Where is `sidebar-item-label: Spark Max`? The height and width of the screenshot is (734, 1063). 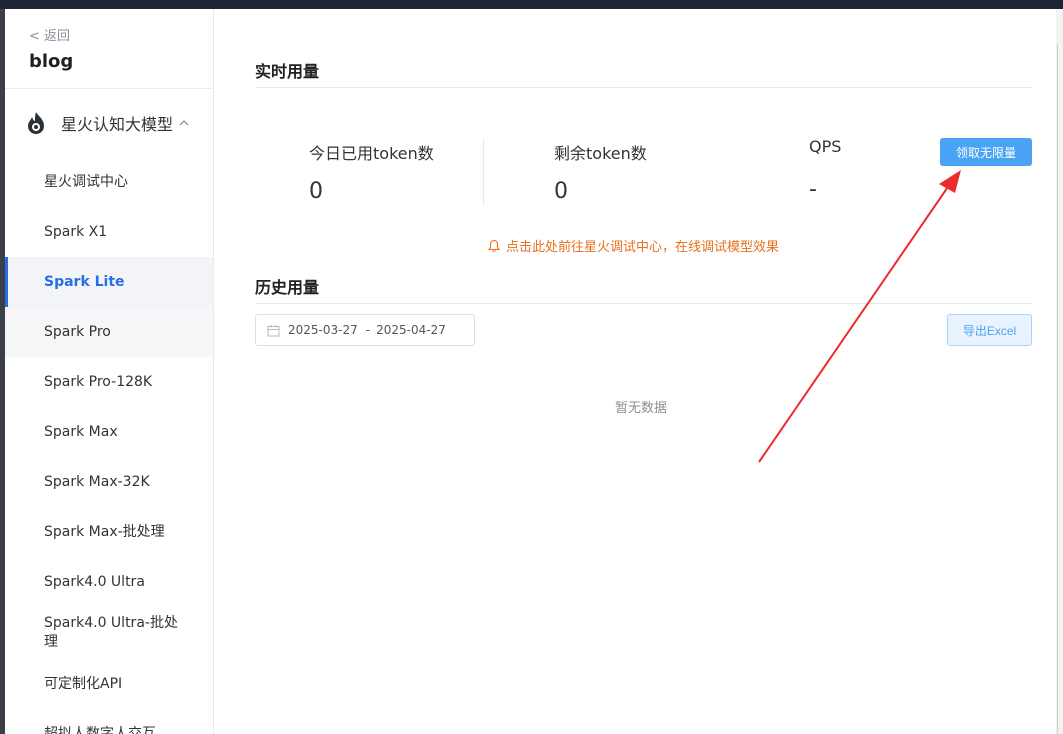 sidebar-item-label: Spark Max is located at coordinates (81, 431).